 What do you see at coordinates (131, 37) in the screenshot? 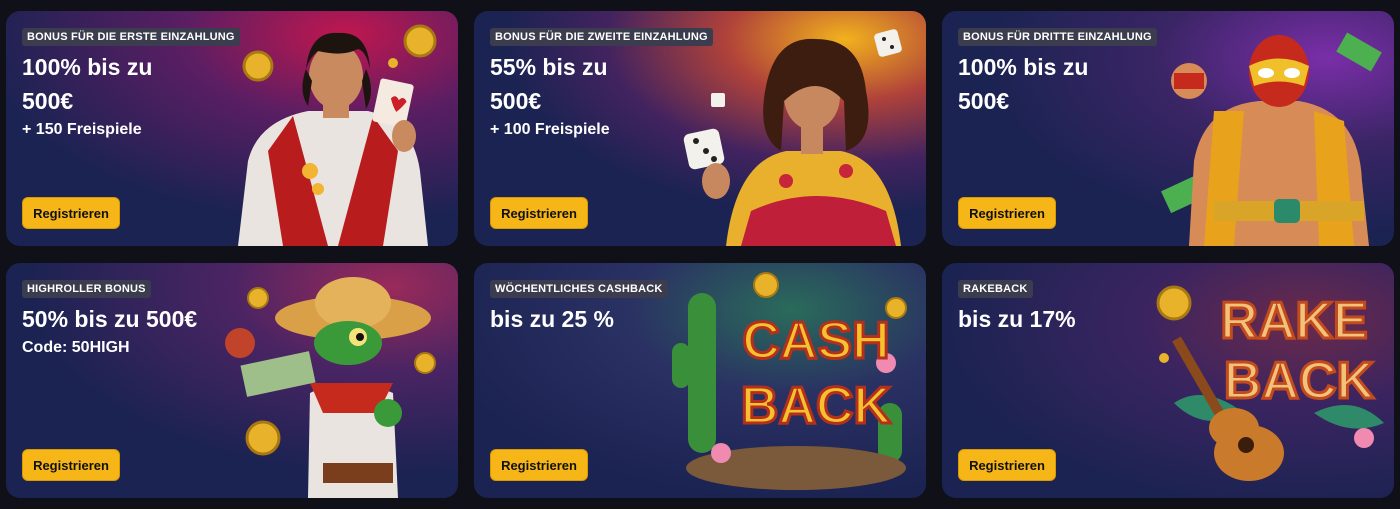
I see `bonus-badge: BONUS FÜR DIE ERSTE EINZAHLUNG` at bounding box center [131, 37].